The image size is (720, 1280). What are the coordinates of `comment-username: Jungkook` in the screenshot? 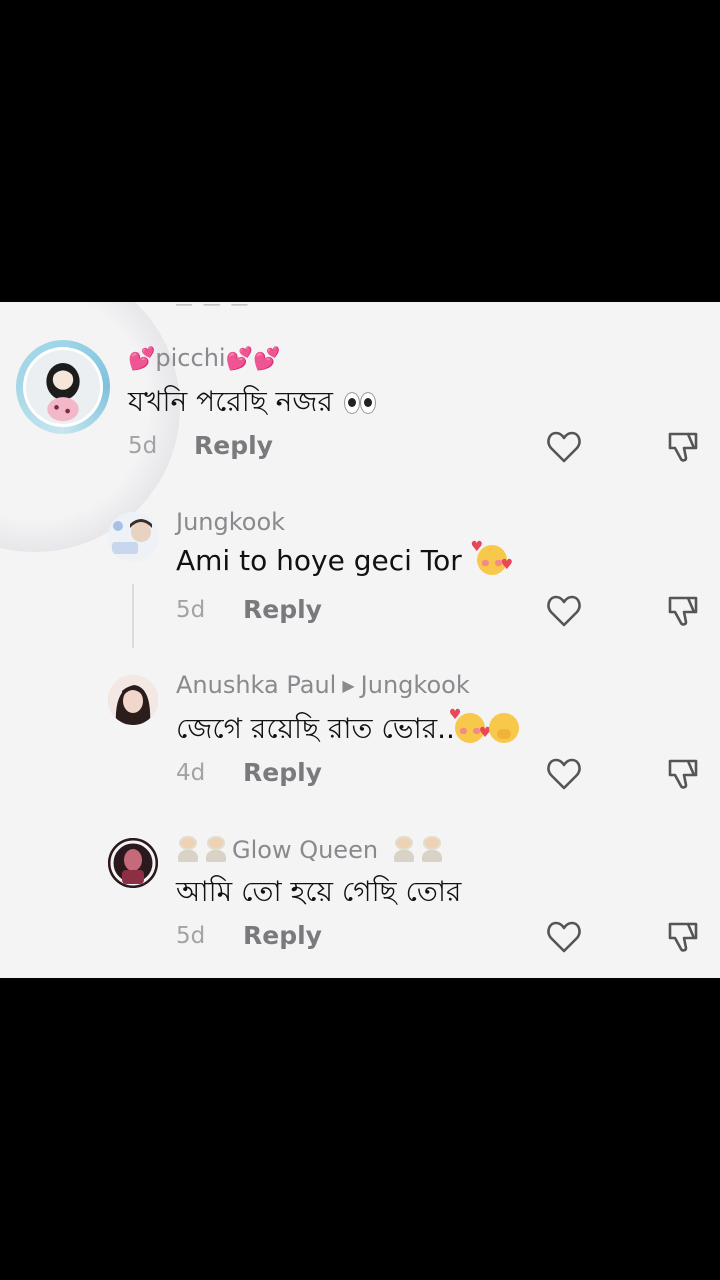 It's located at (230, 522).